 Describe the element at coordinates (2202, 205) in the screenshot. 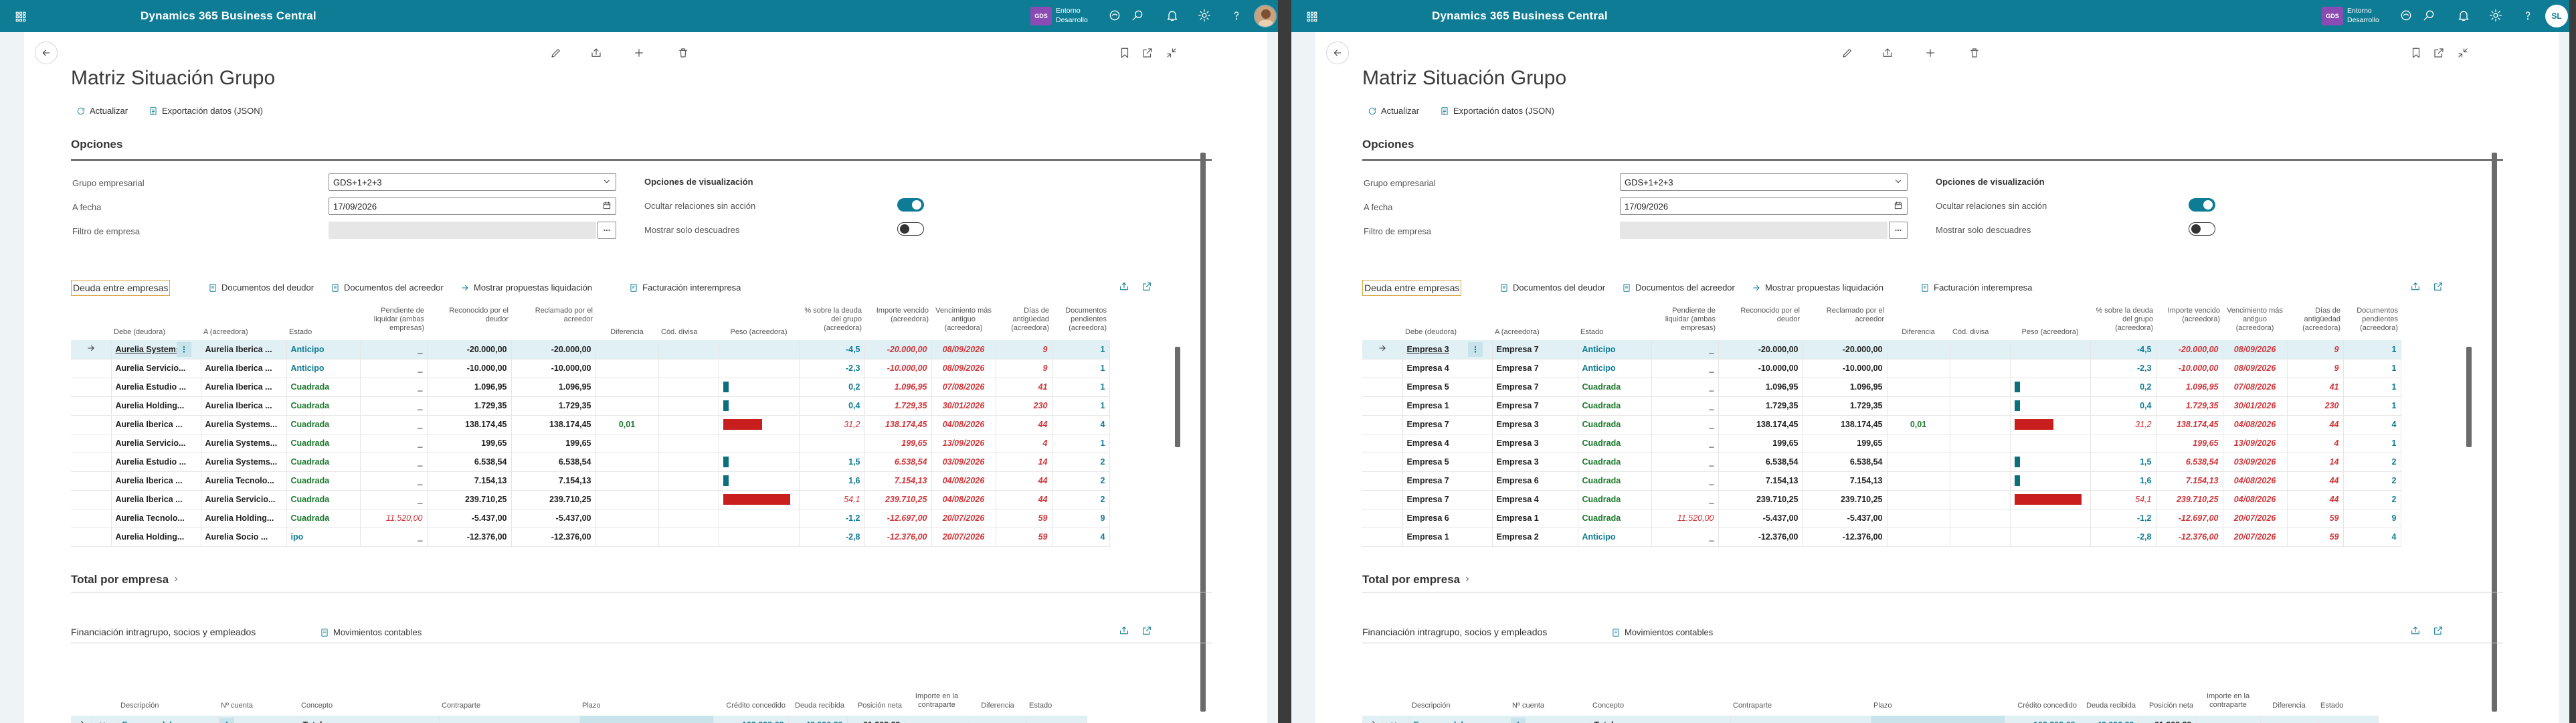

I see `ocultar-relaciones-toggle` at that location.